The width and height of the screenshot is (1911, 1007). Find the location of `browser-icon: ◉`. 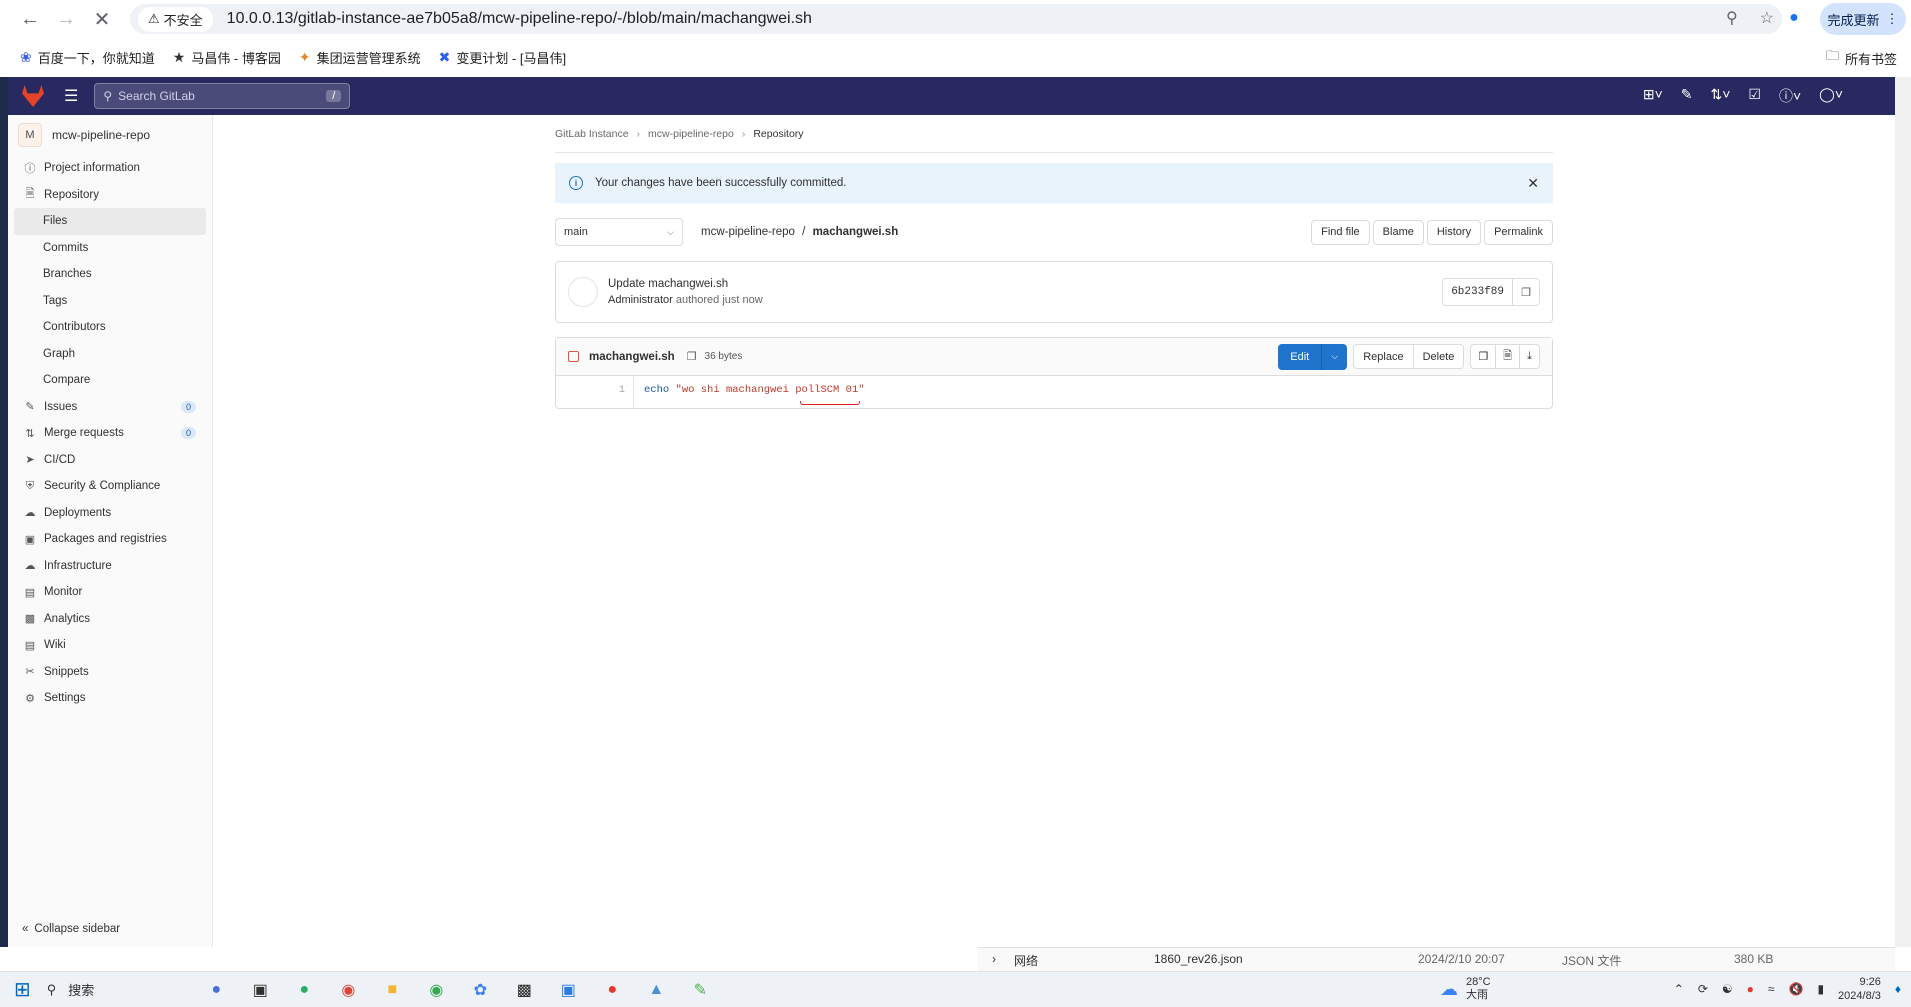

browser-icon: ◉ is located at coordinates (436, 990).